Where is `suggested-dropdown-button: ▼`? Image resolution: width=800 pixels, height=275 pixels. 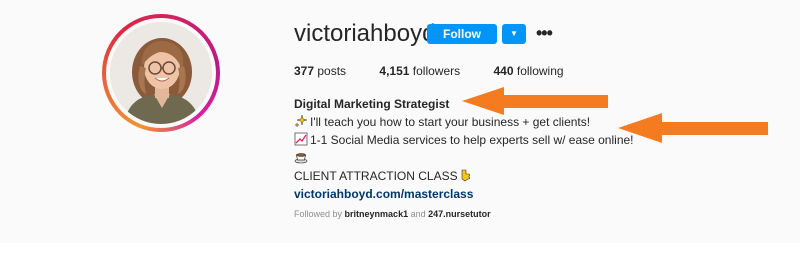 suggested-dropdown-button: ▼ is located at coordinates (514, 34).